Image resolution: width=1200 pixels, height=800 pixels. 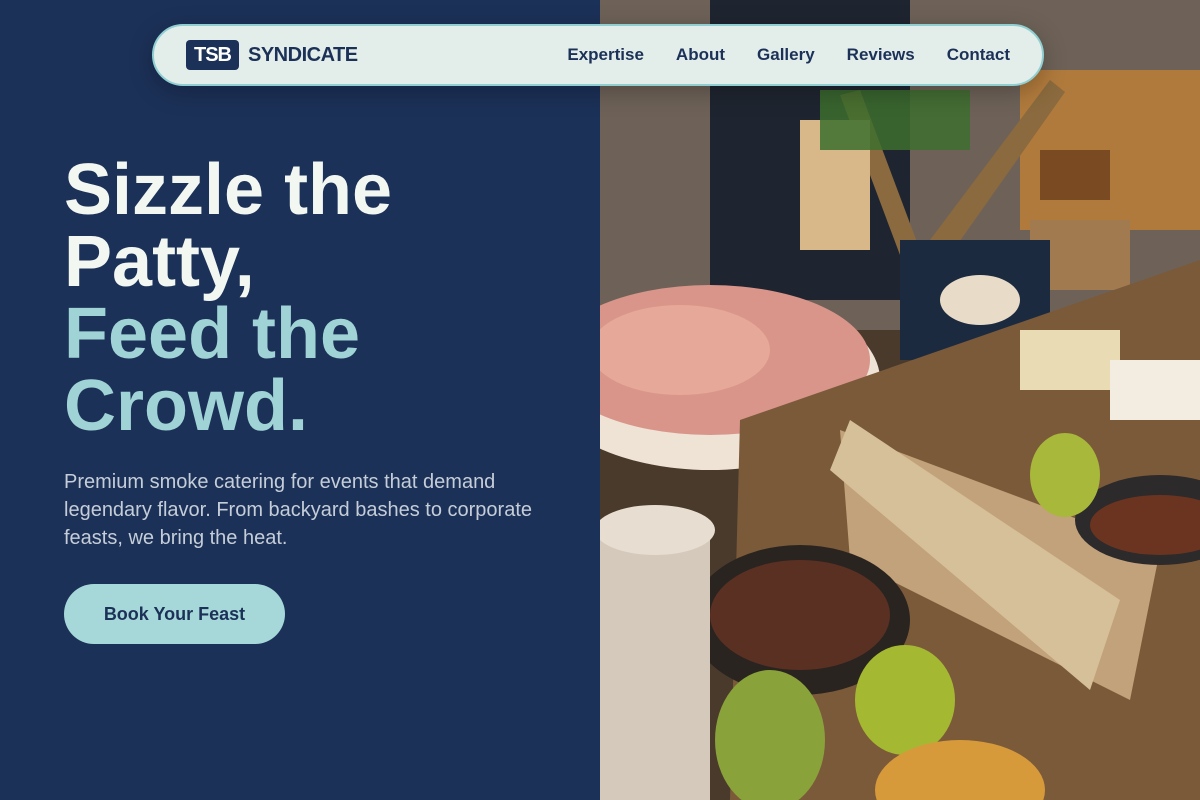 What do you see at coordinates (605, 55) in the screenshot?
I see `nav-link-expertise: Expertise` at bounding box center [605, 55].